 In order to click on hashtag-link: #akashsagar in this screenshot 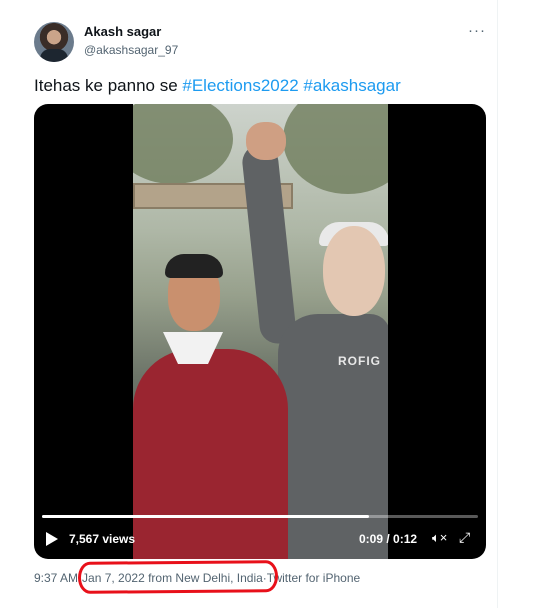, I will do `click(351, 85)`.